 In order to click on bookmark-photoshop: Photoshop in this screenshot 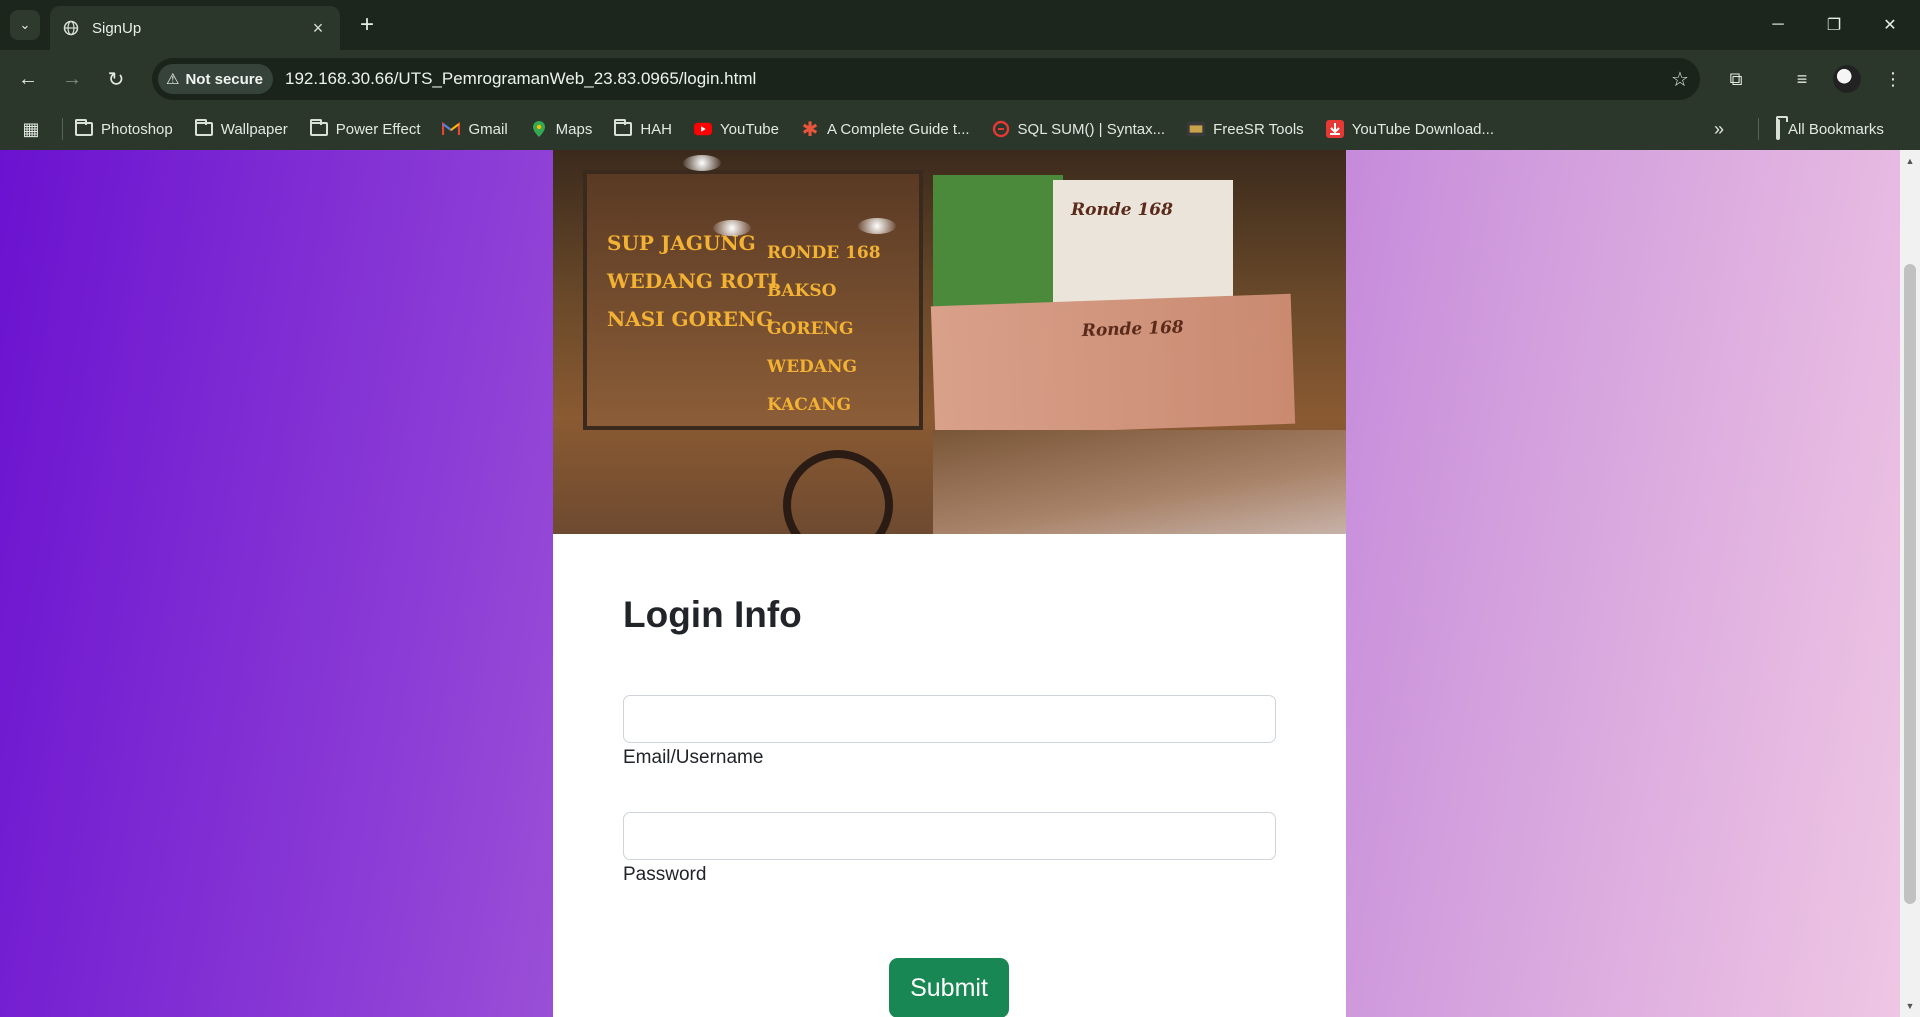, I will do `click(124, 128)`.